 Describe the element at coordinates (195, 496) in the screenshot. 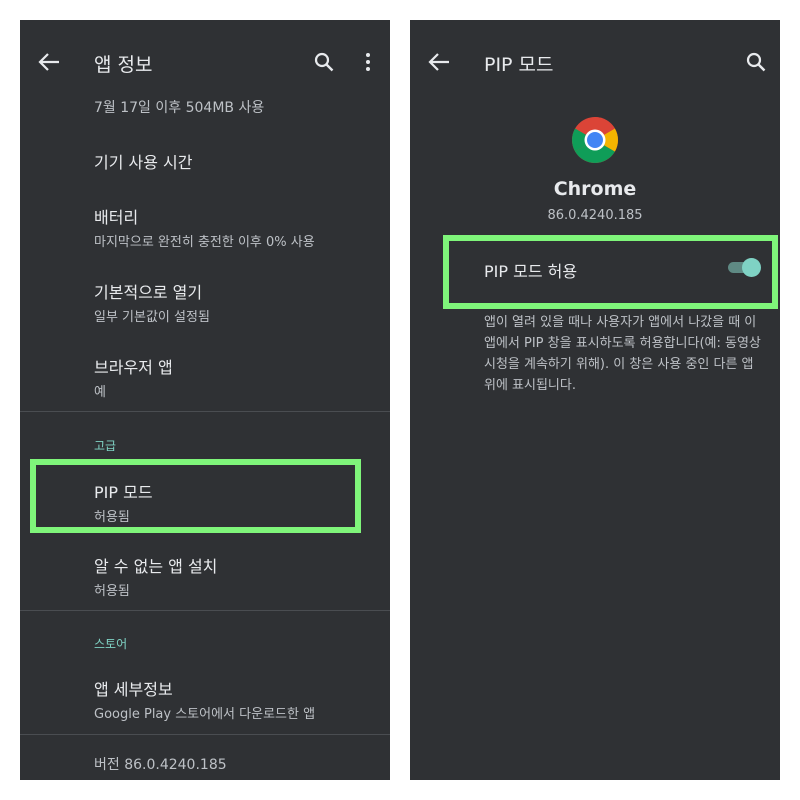

I see `pip-highlight-box` at that location.